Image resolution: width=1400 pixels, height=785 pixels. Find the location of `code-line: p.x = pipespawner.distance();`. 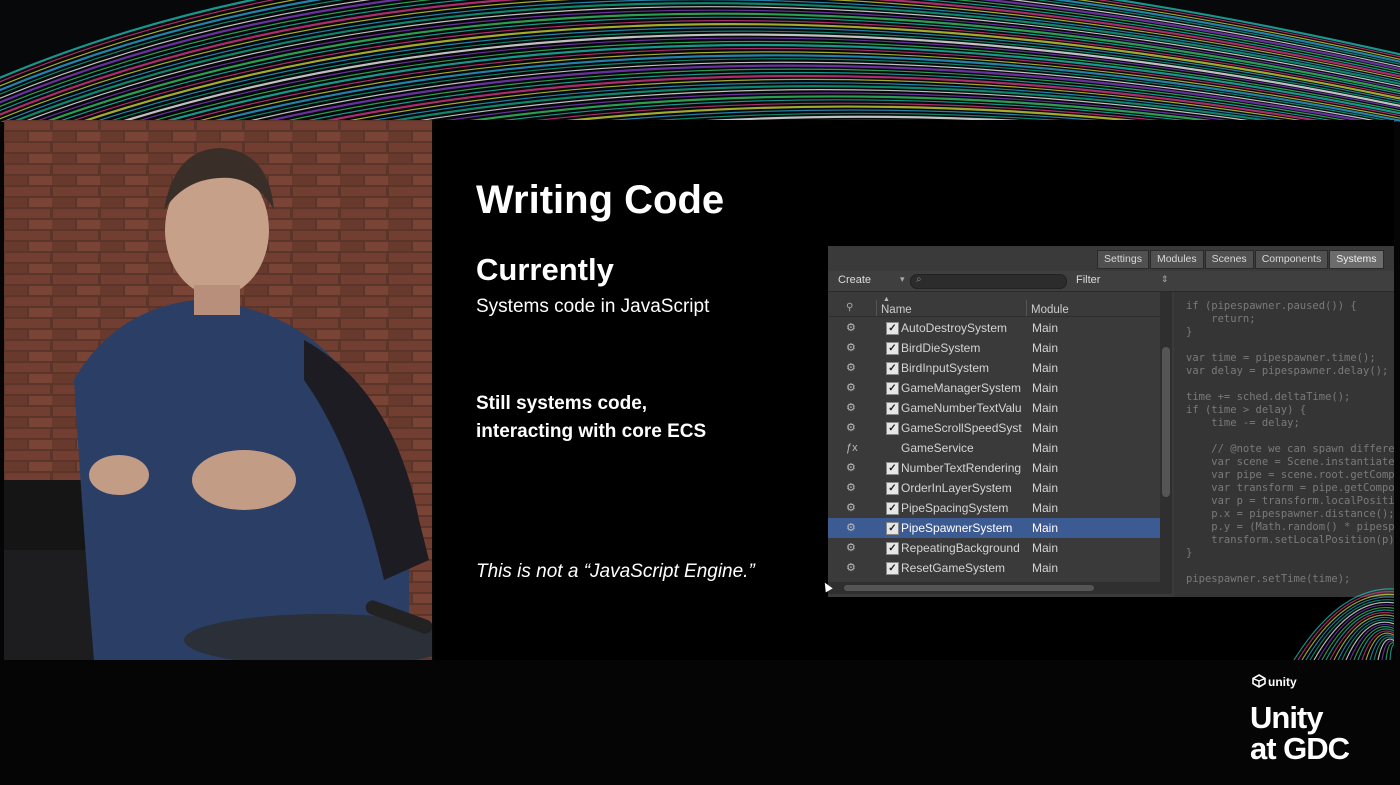

code-line: p.x = pipespawner.distance(); is located at coordinates (1290, 514).